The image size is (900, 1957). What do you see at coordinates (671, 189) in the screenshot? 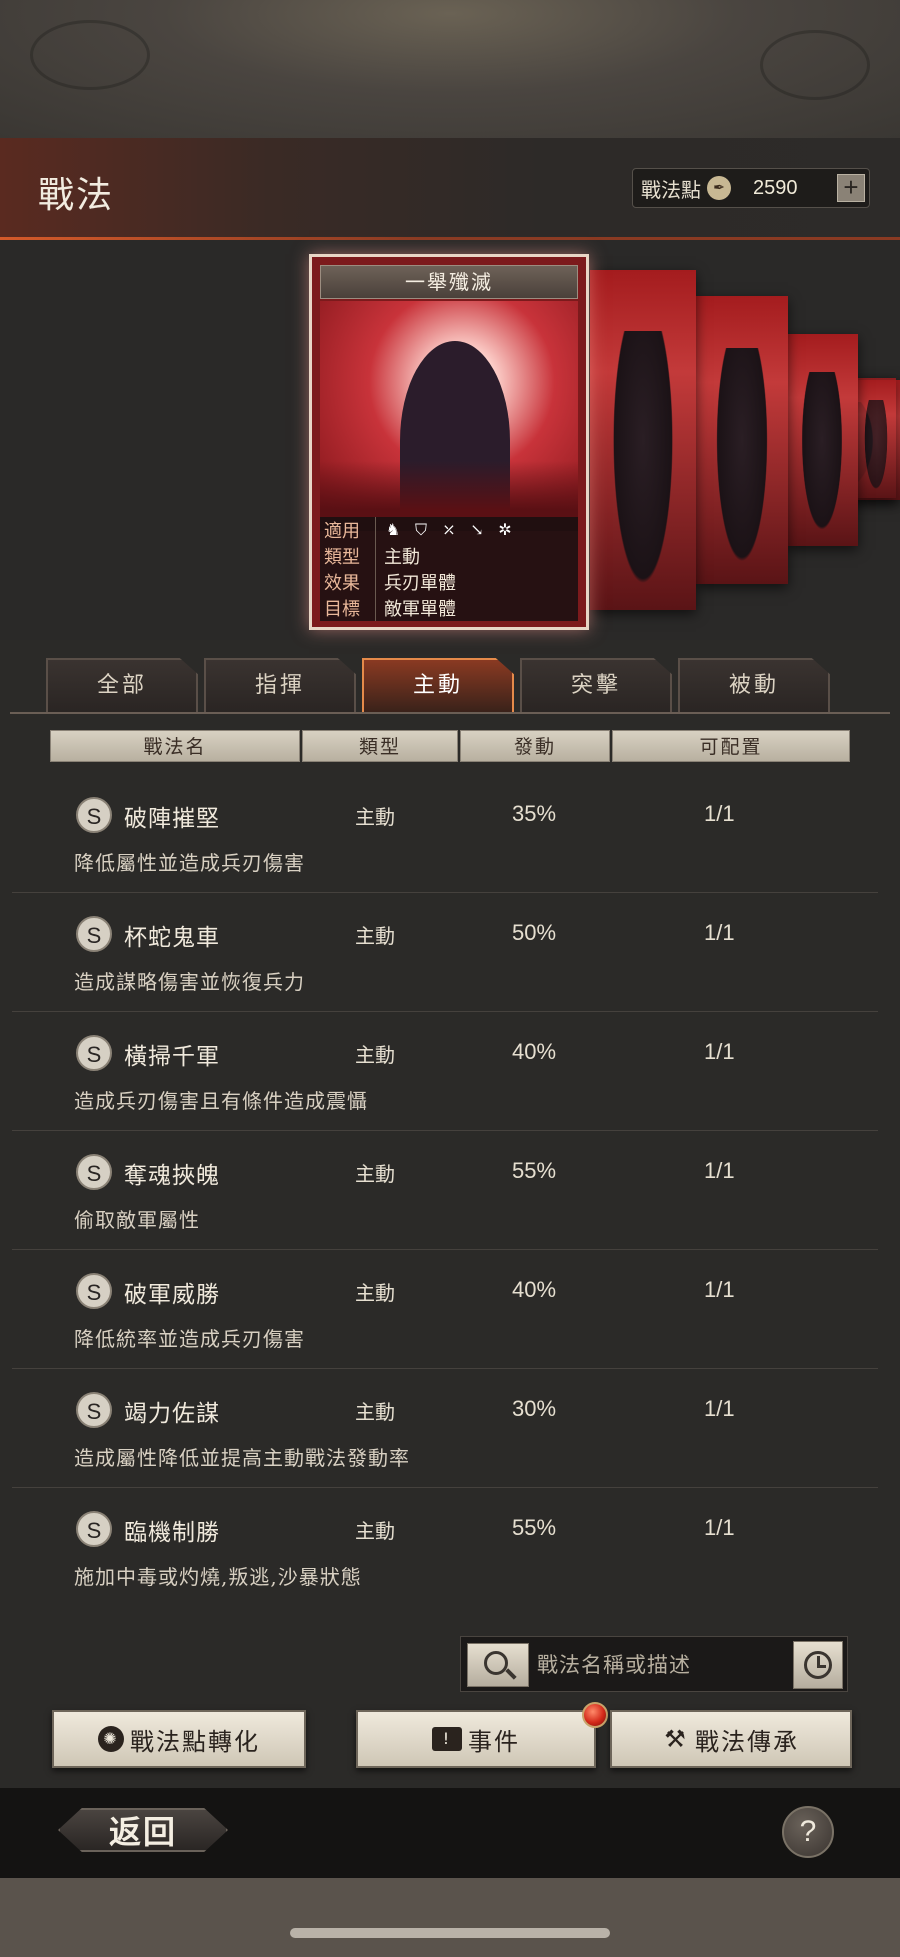
I see `tactic-points-label: 戰法點` at bounding box center [671, 189].